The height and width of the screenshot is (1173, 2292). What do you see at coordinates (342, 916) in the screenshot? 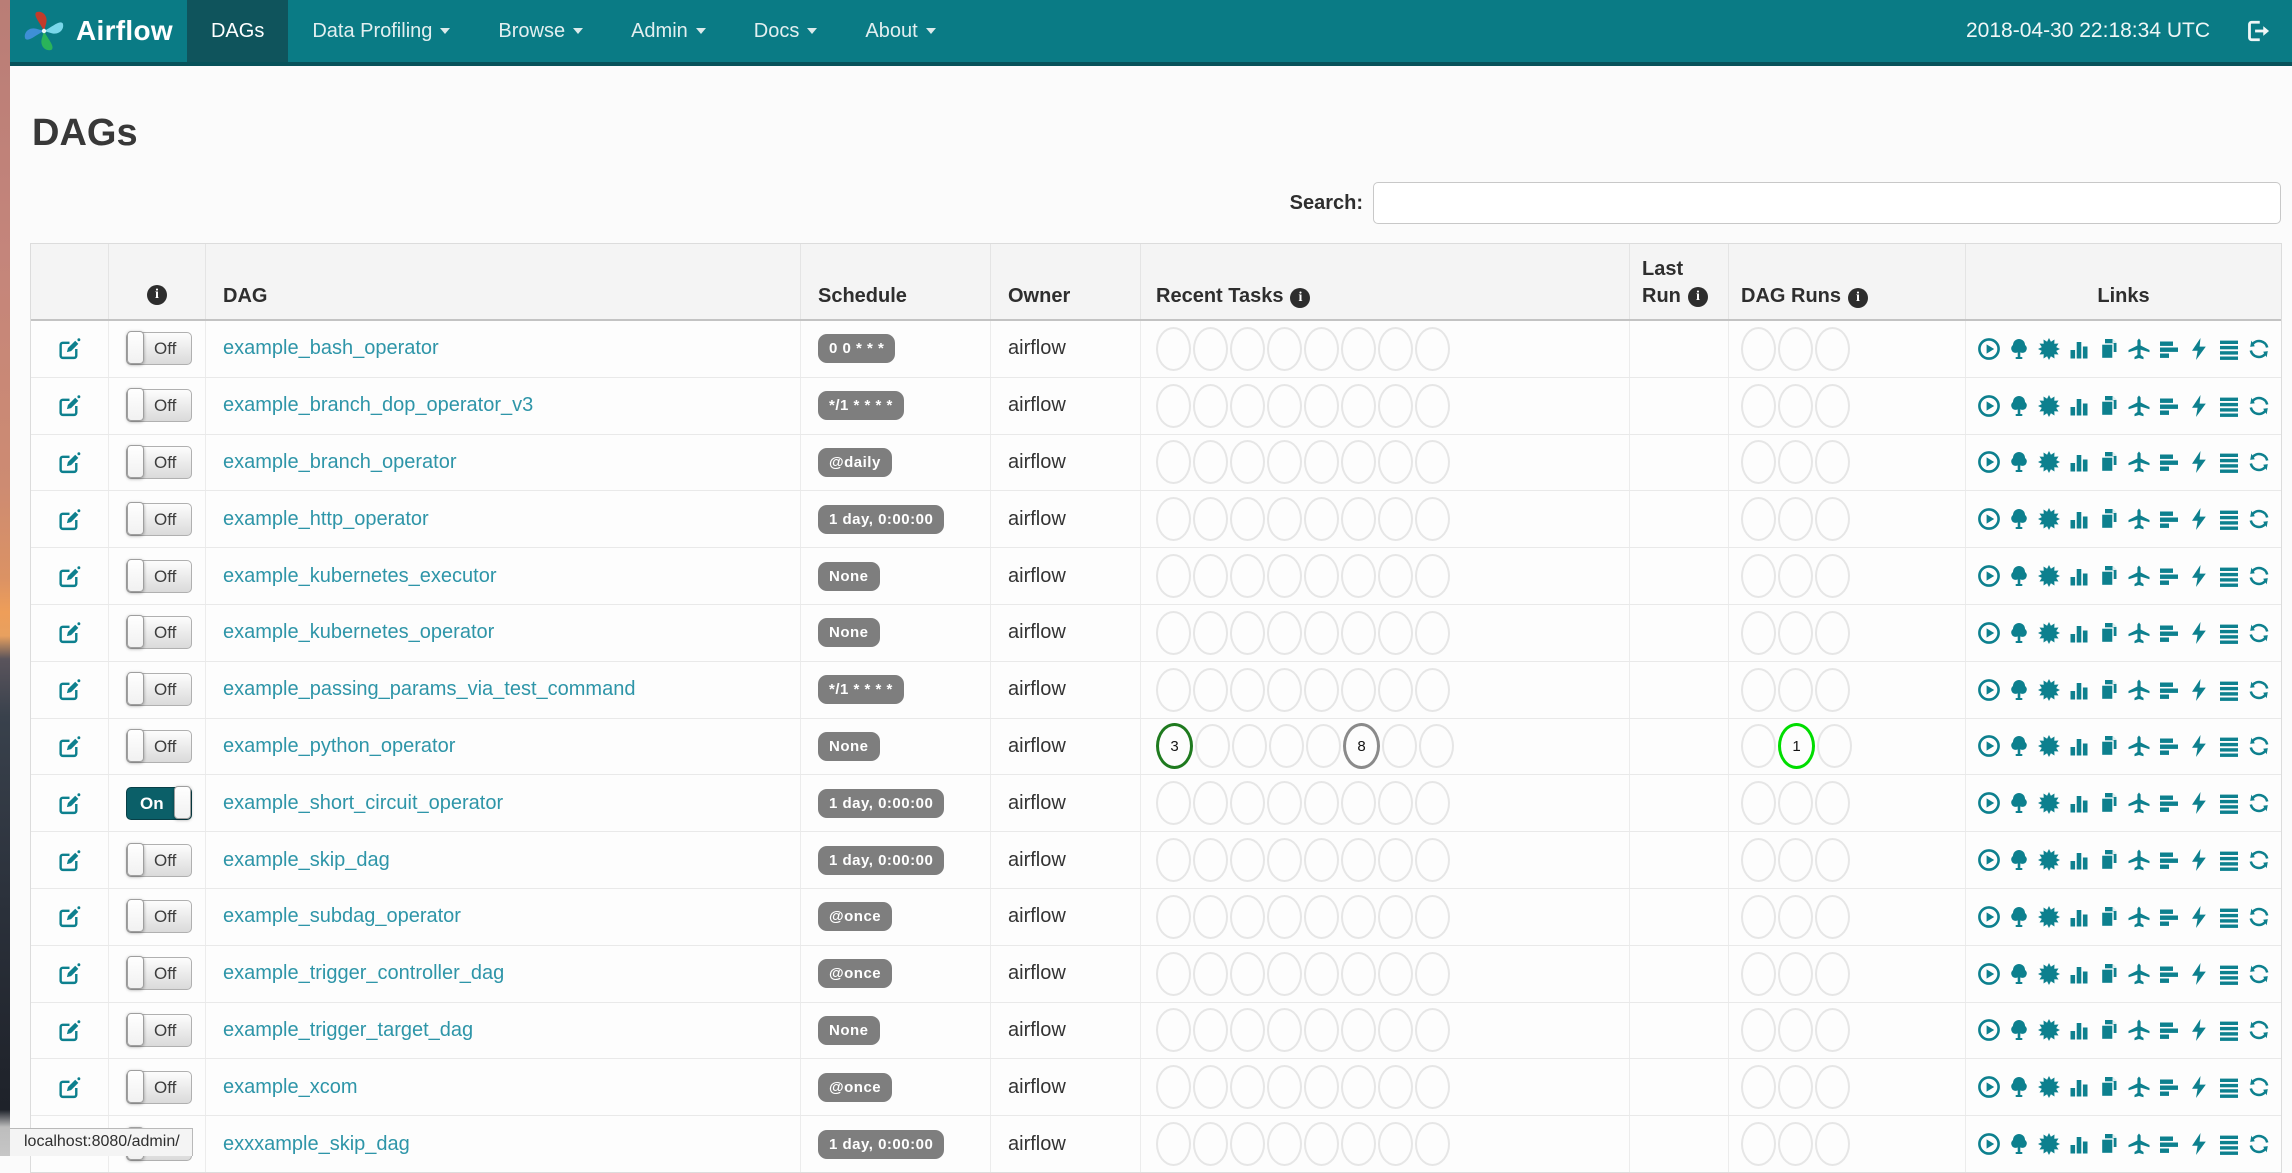
I see `dag-link: example_subdag_operator` at bounding box center [342, 916].